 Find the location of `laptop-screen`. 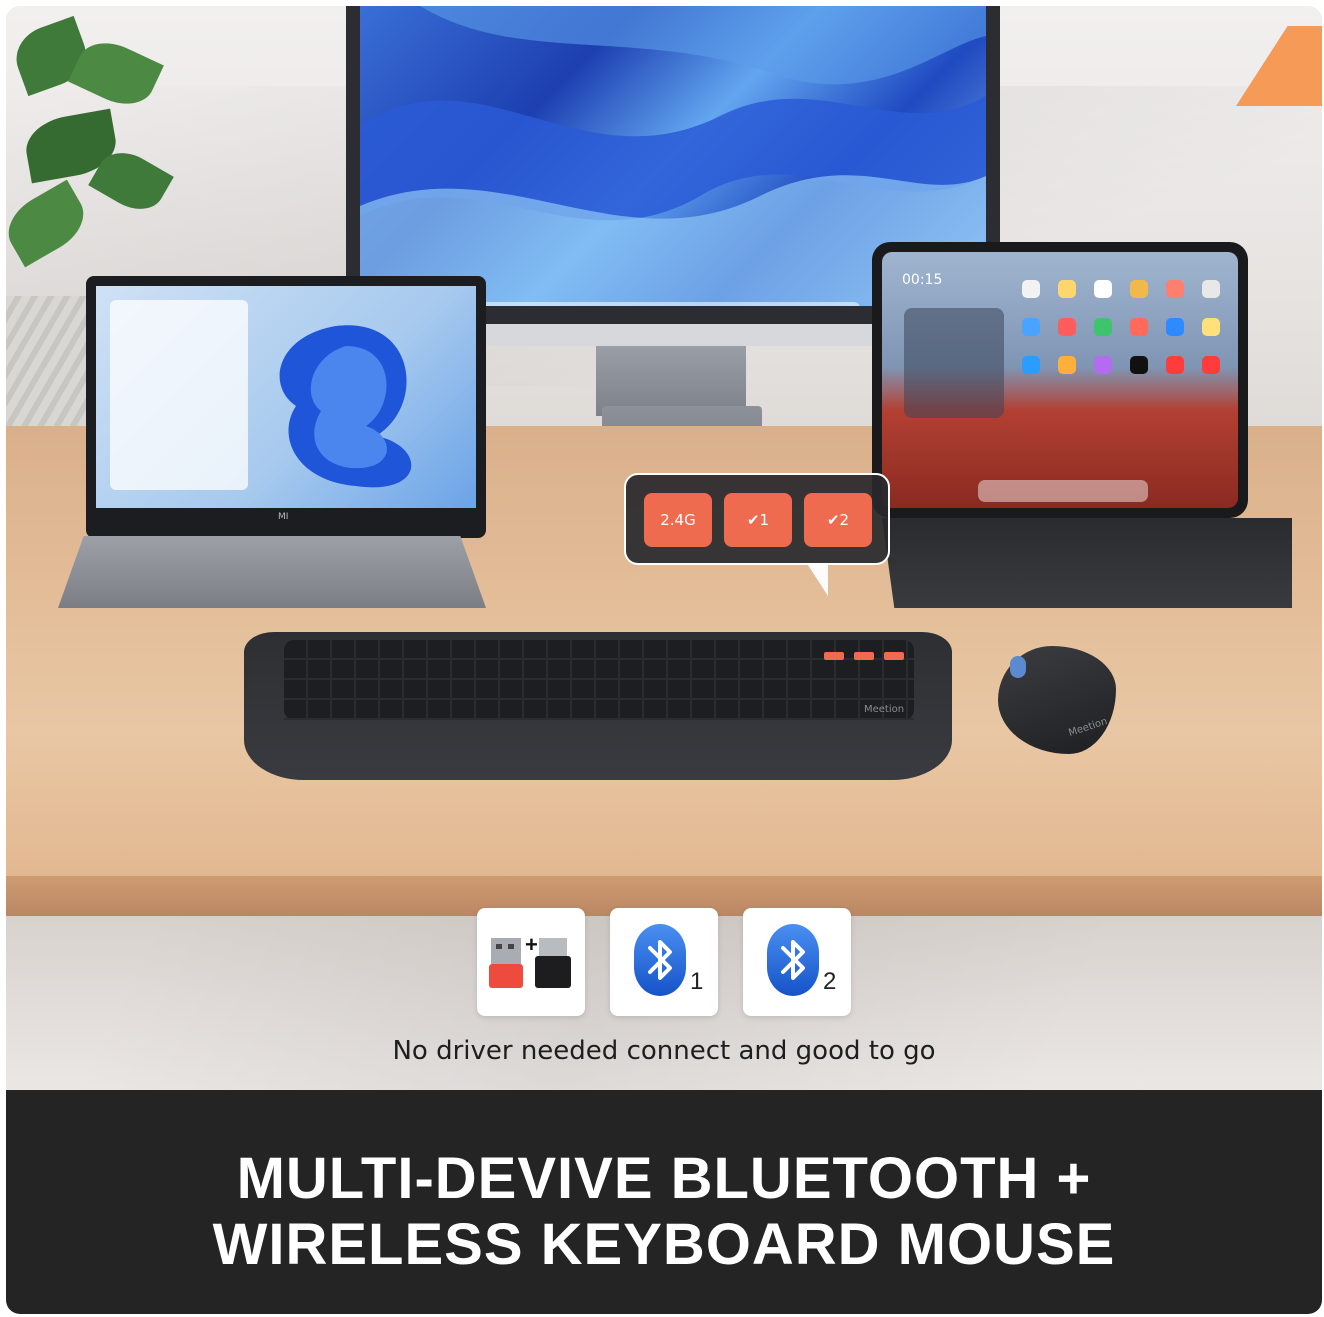

laptop-screen is located at coordinates (286, 397).